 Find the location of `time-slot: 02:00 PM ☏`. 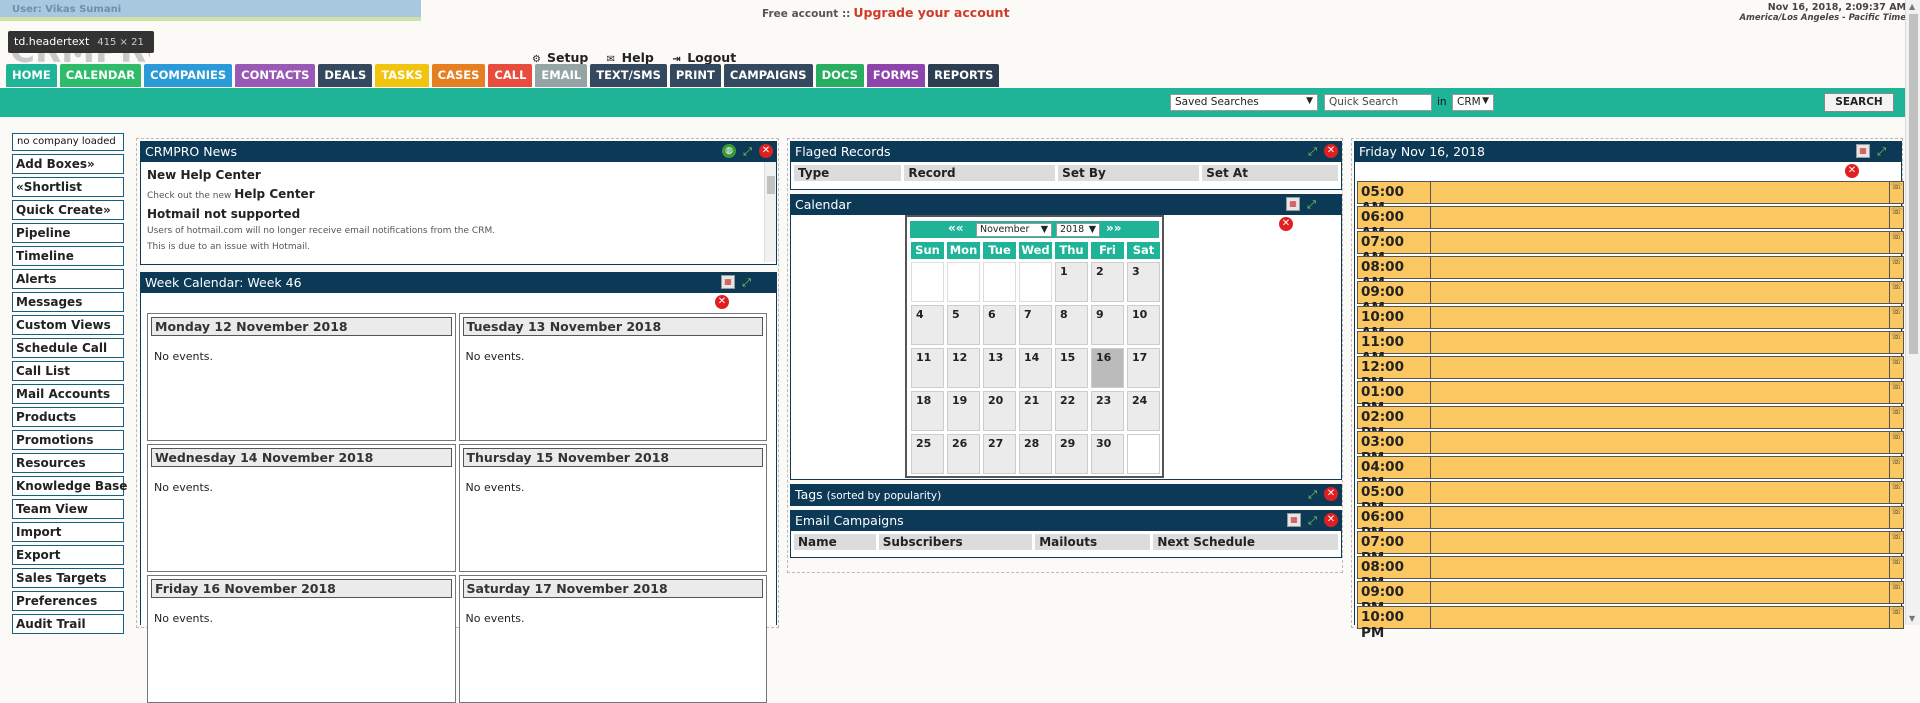

time-slot: 02:00 PM ☏ is located at coordinates (1630, 423).